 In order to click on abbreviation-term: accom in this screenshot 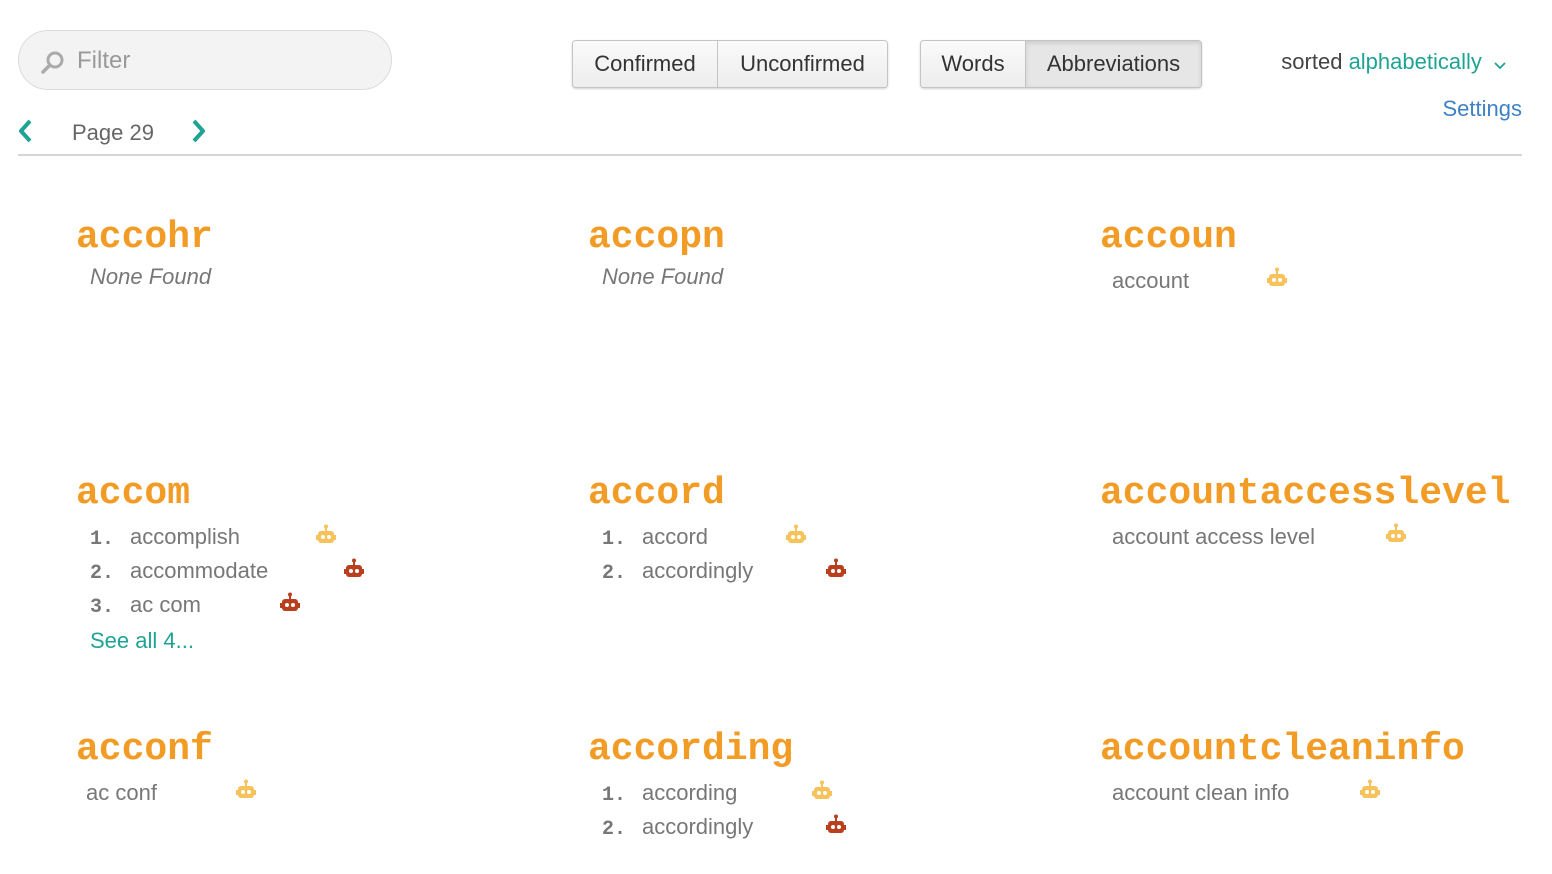, I will do `click(326, 494)`.